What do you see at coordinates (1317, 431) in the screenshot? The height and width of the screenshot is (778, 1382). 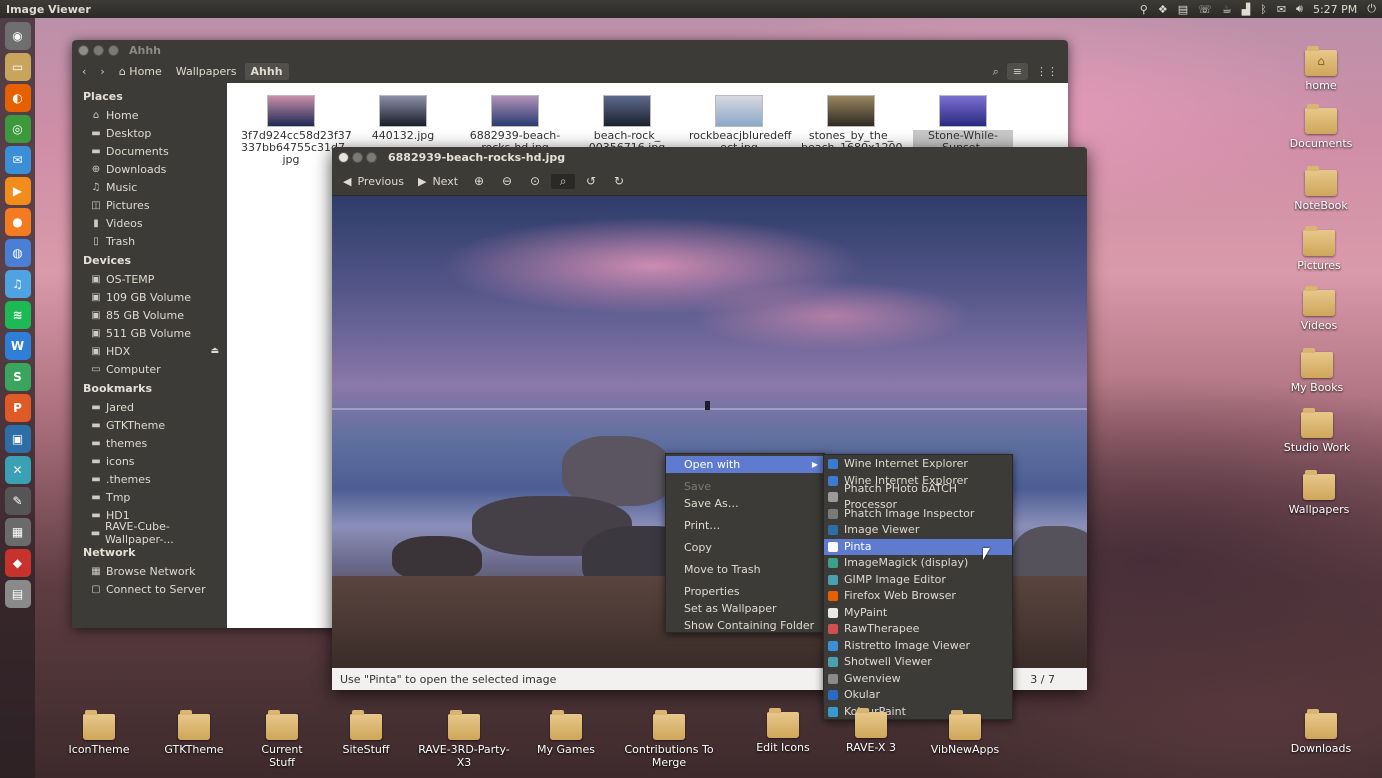 I see `desktop-icon-studio-work: Studio Work` at bounding box center [1317, 431].